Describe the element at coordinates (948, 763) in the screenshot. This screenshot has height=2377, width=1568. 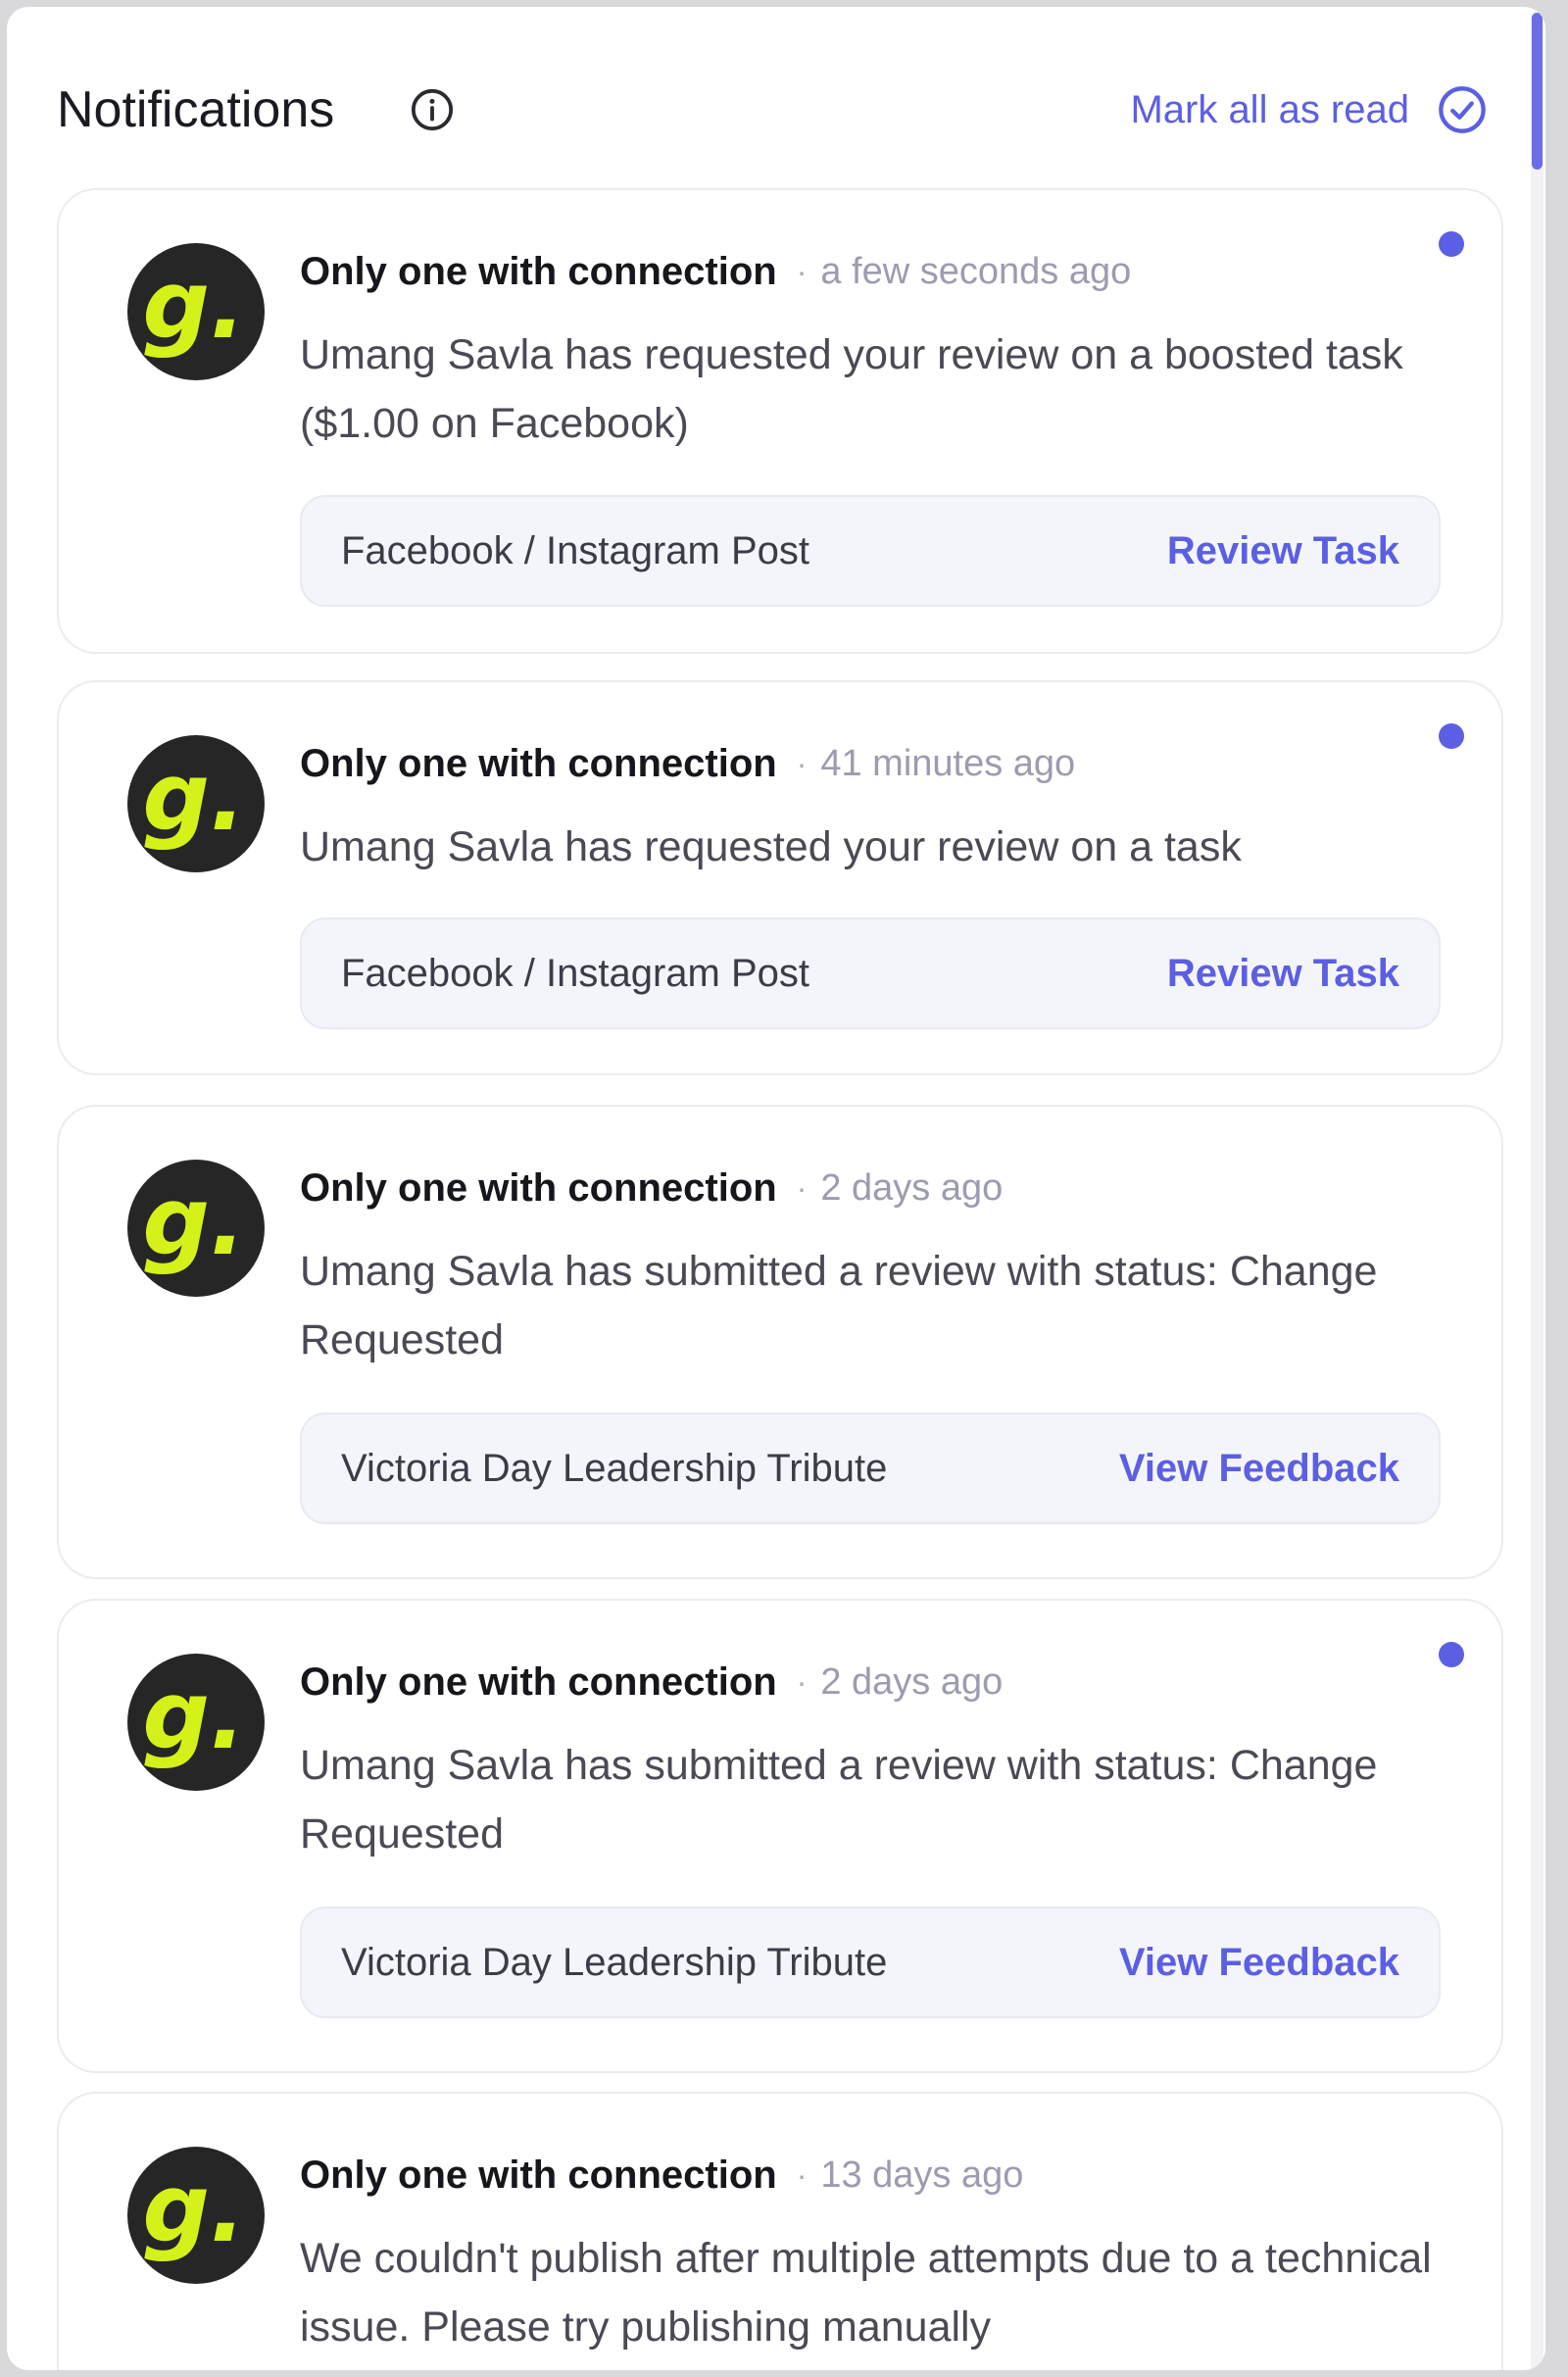
I see `notification-time: 41 minutes ago` at that location.